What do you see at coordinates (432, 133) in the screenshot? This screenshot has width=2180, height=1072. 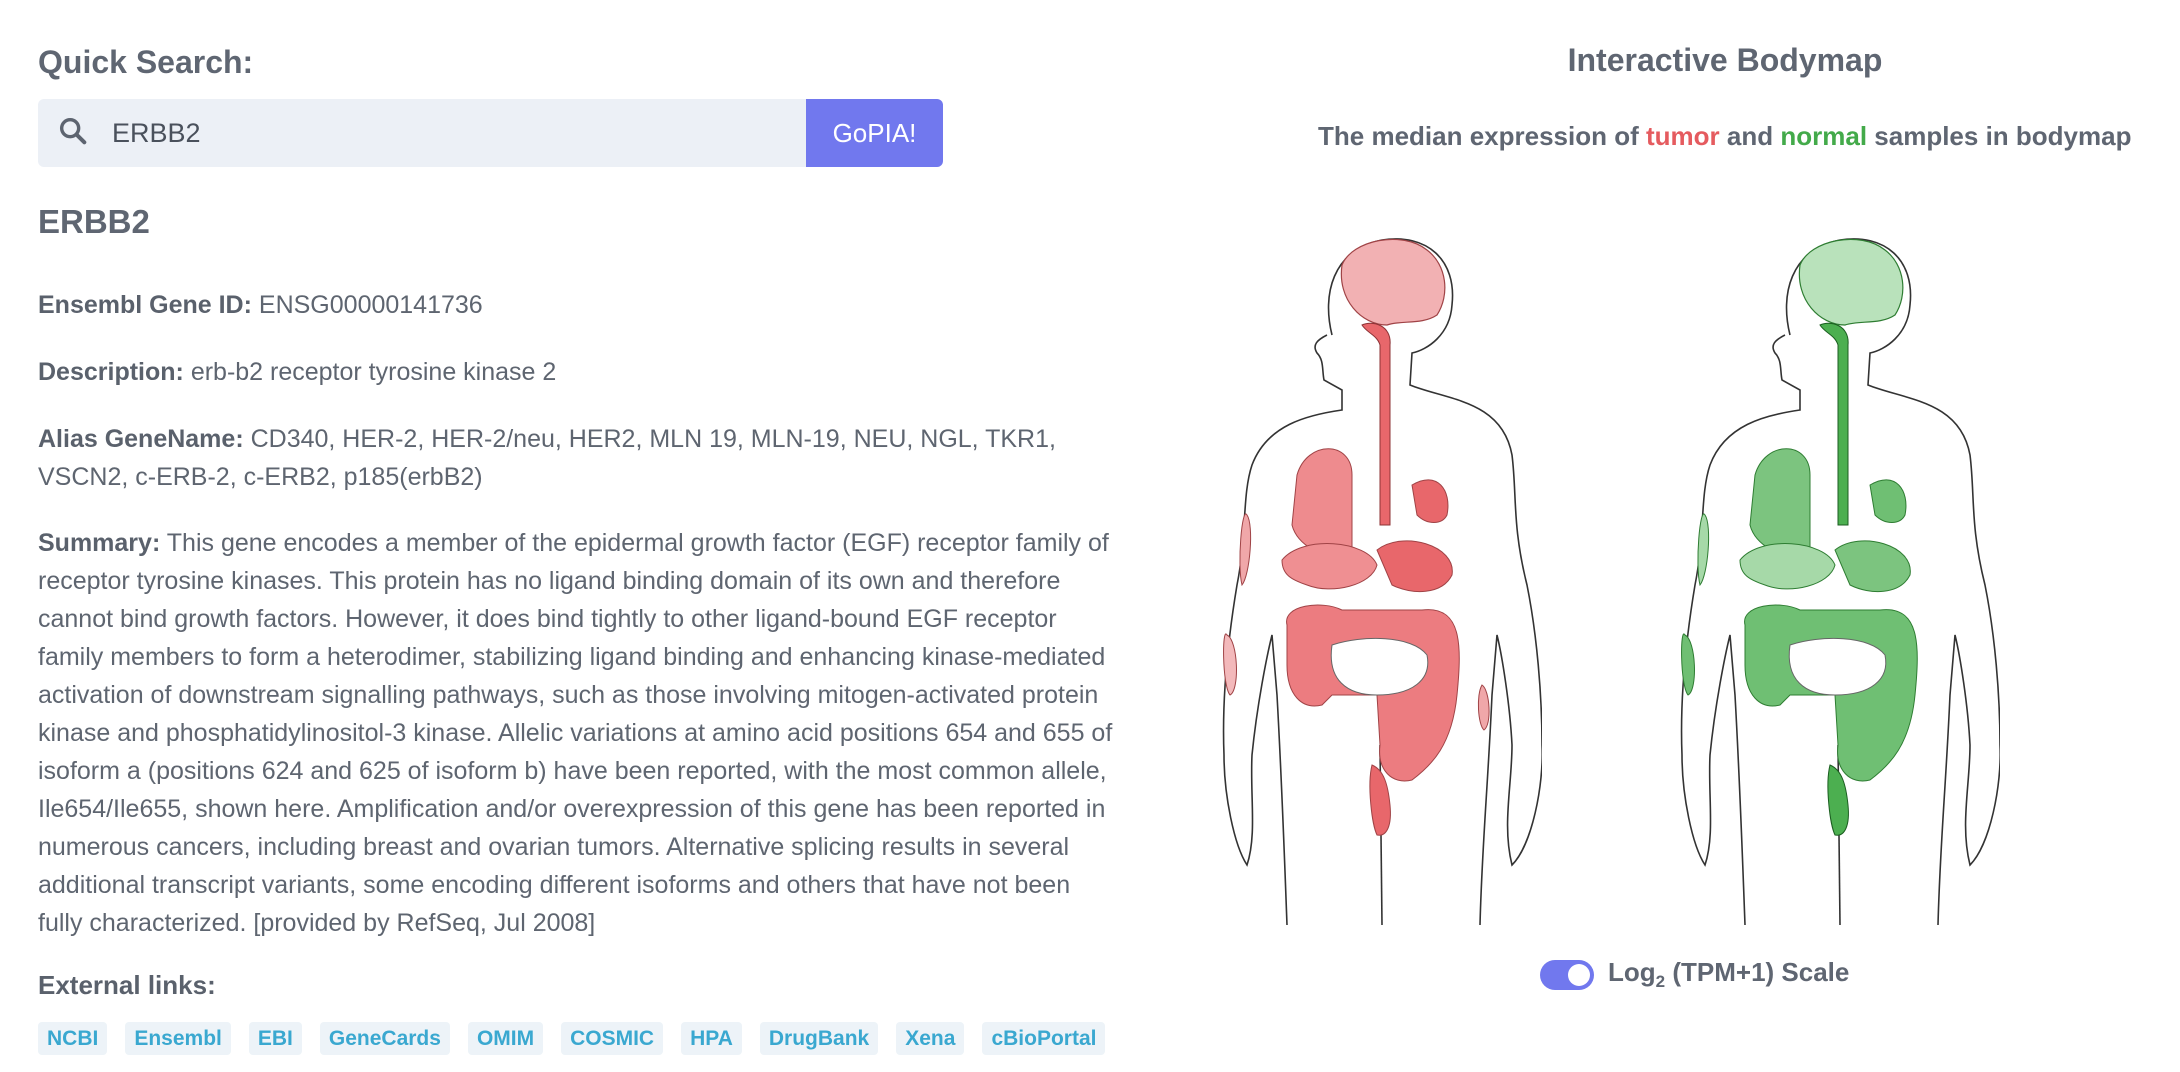 I see `search-input` at bounding box center [432, 133].